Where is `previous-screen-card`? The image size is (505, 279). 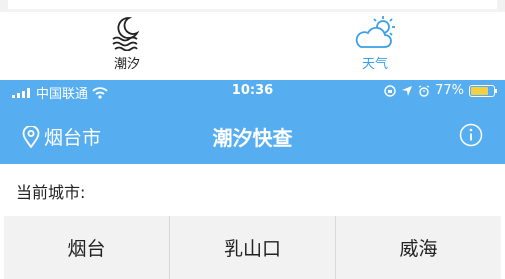
previous-screen-card is located at coordinates (252, 4).